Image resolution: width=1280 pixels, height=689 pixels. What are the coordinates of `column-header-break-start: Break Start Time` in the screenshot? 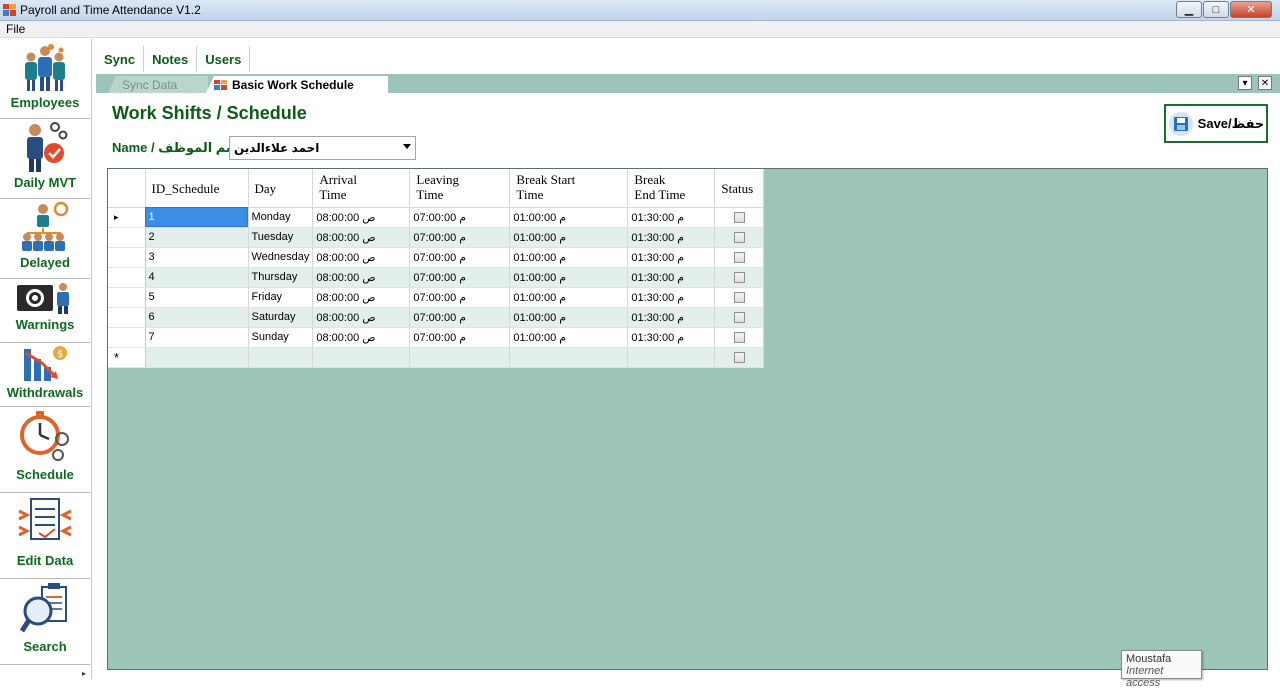 It's located at (569, 188).